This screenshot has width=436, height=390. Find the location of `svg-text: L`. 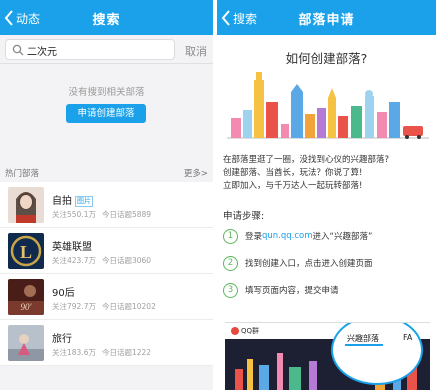

svg-text: L is located at coordinates (26, 252).